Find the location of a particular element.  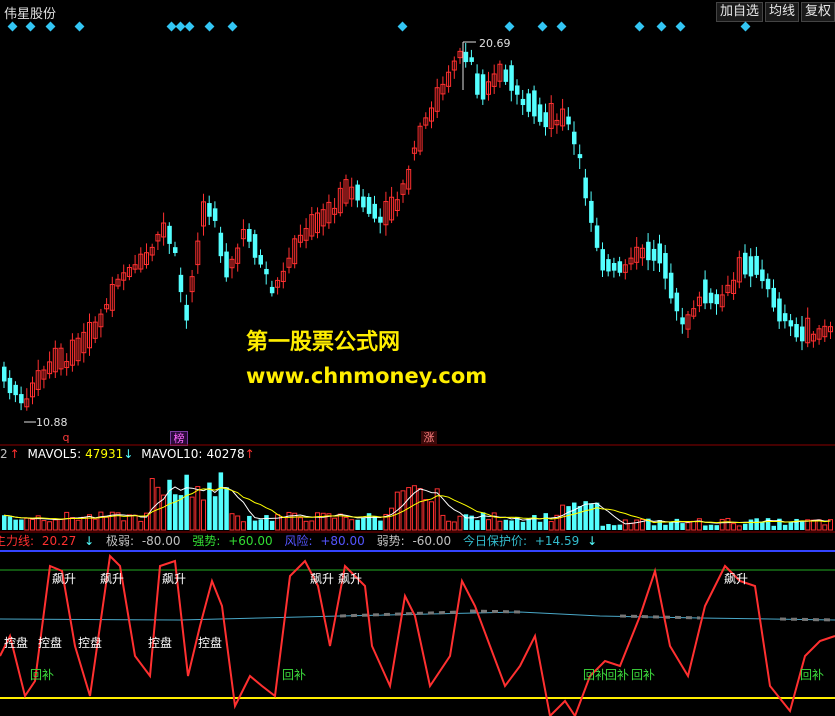

down-arrow-icon: ↓ is located at coordinates (128, 454).